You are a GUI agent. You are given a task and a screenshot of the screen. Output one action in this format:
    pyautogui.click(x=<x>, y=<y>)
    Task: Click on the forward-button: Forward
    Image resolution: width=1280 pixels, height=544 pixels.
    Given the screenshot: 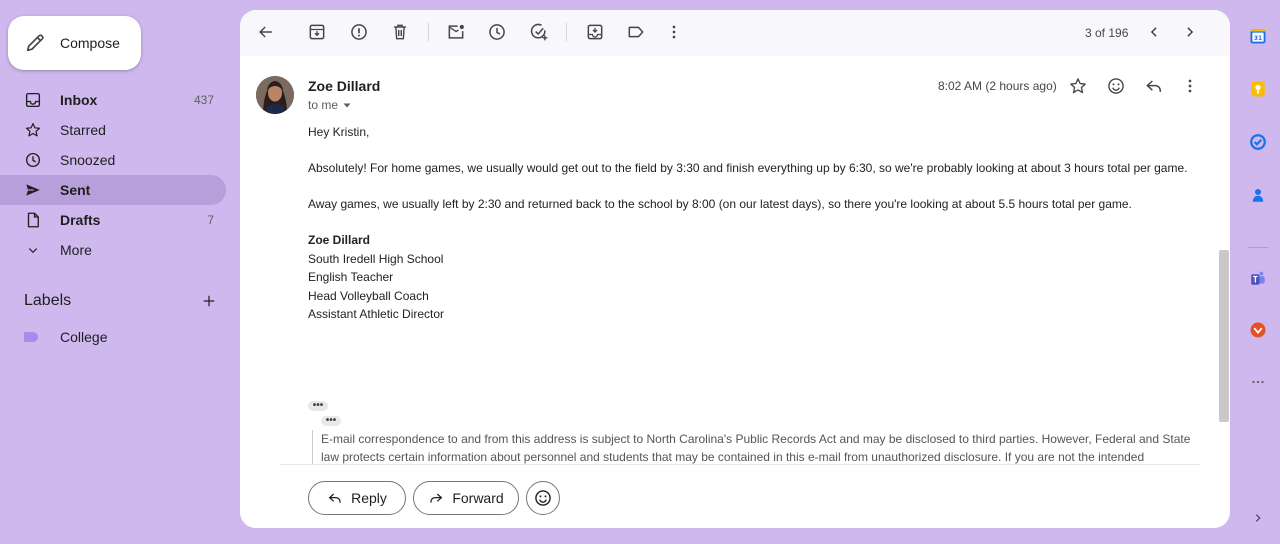 What is the action you would take?
    pyautogui.click(x=466, y=498)
    